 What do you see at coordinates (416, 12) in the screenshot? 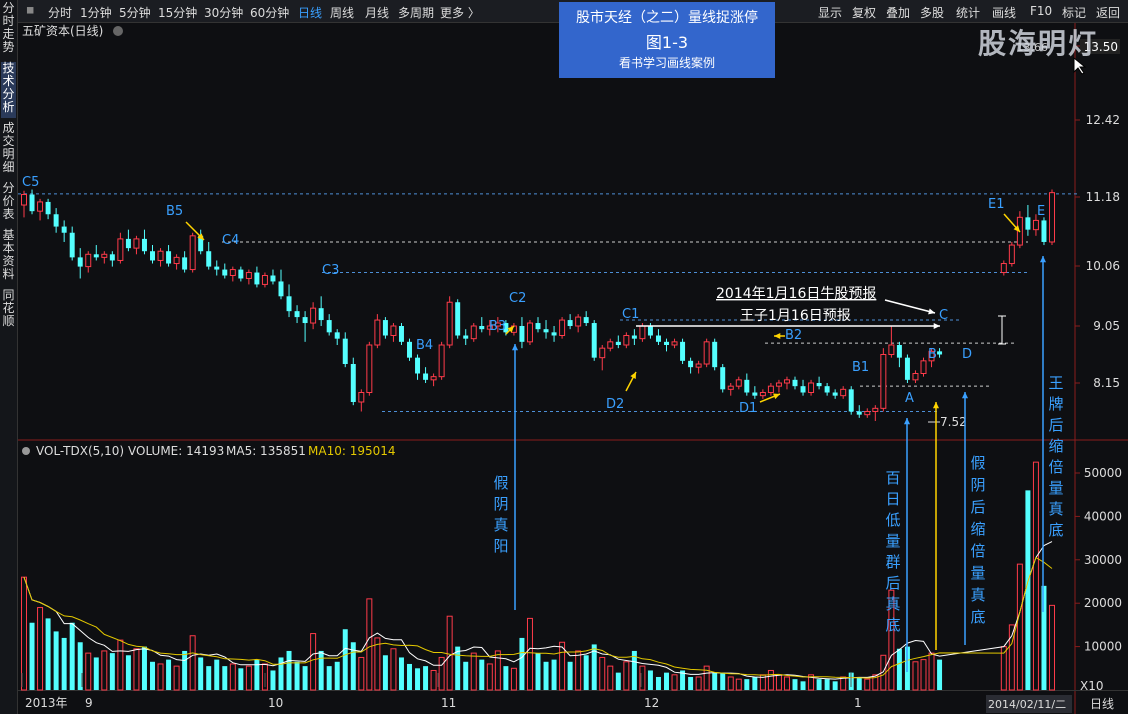
I see `period-tab-9: 多周期` at bounding box center [416, 12].